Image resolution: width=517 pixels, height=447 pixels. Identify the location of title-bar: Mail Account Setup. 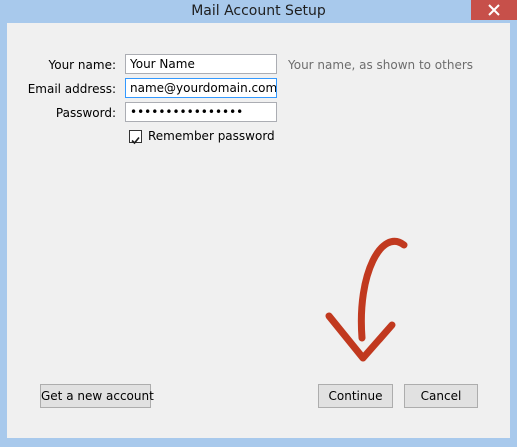
(258, 11).